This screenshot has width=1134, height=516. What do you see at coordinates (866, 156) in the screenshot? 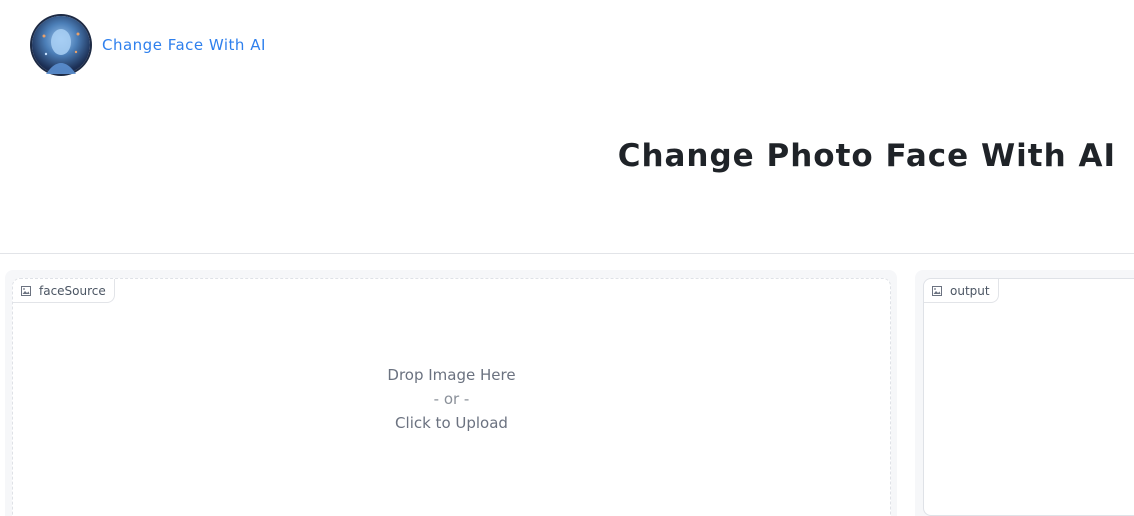
I see `page-title: Change Photo Face With AI` at bounding box center [866, 156].